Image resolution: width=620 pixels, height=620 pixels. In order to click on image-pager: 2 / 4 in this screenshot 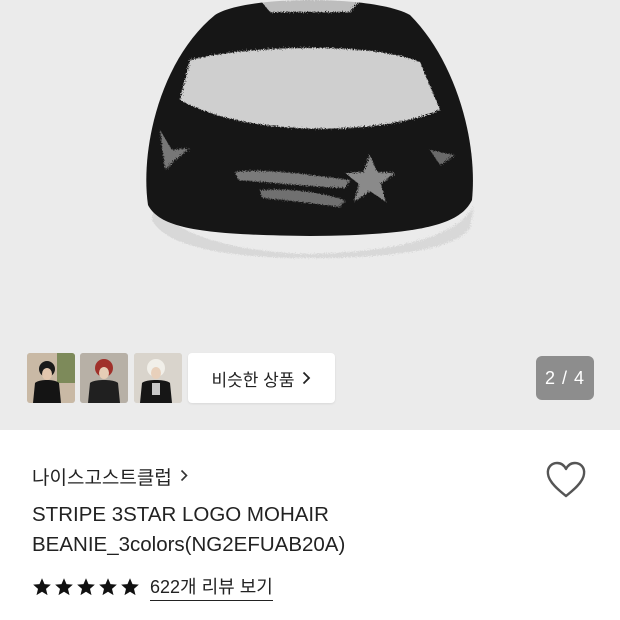, I will do `click(565, 378)`.